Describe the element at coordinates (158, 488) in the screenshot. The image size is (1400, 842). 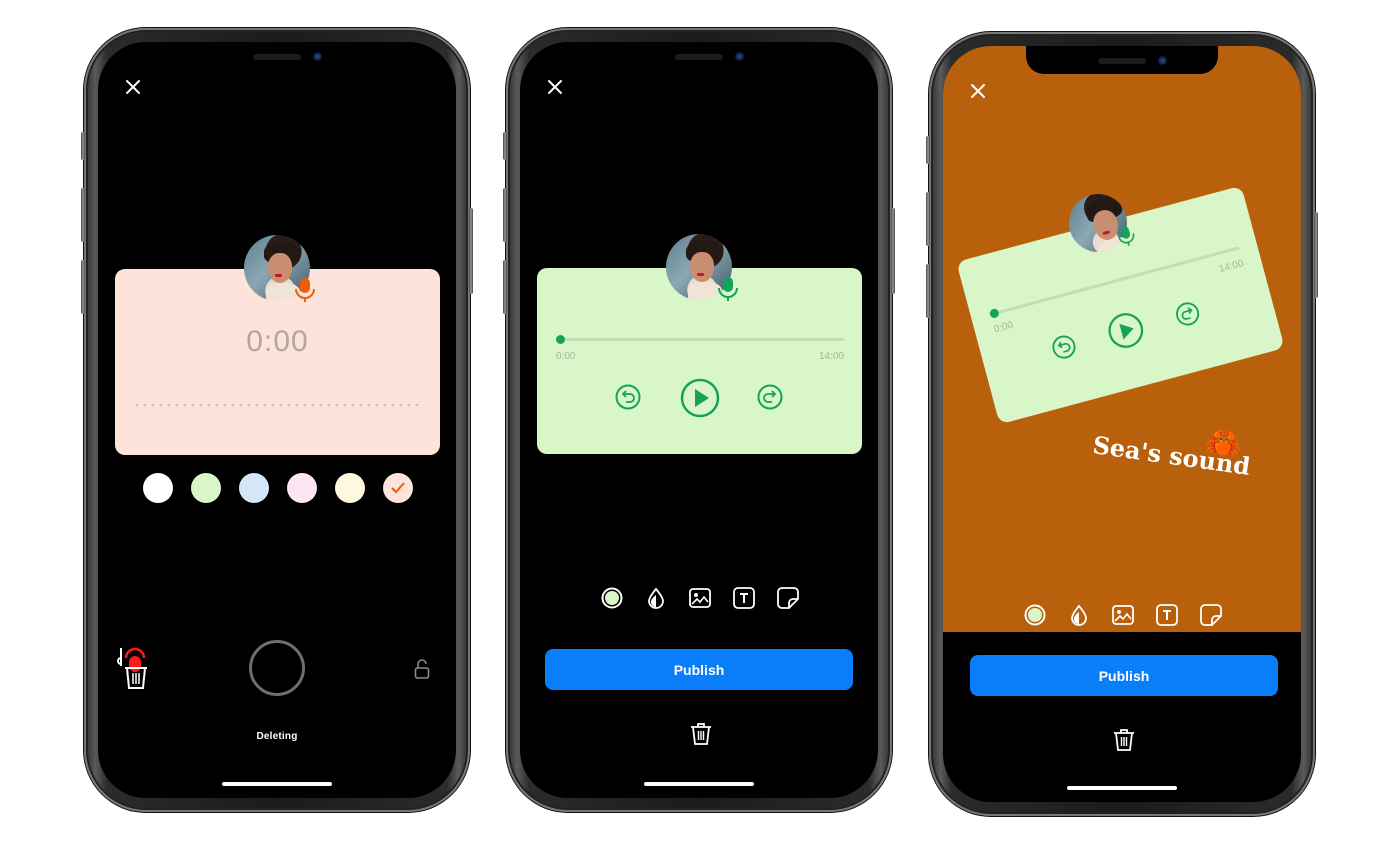
I see `swatch-white` at that location.